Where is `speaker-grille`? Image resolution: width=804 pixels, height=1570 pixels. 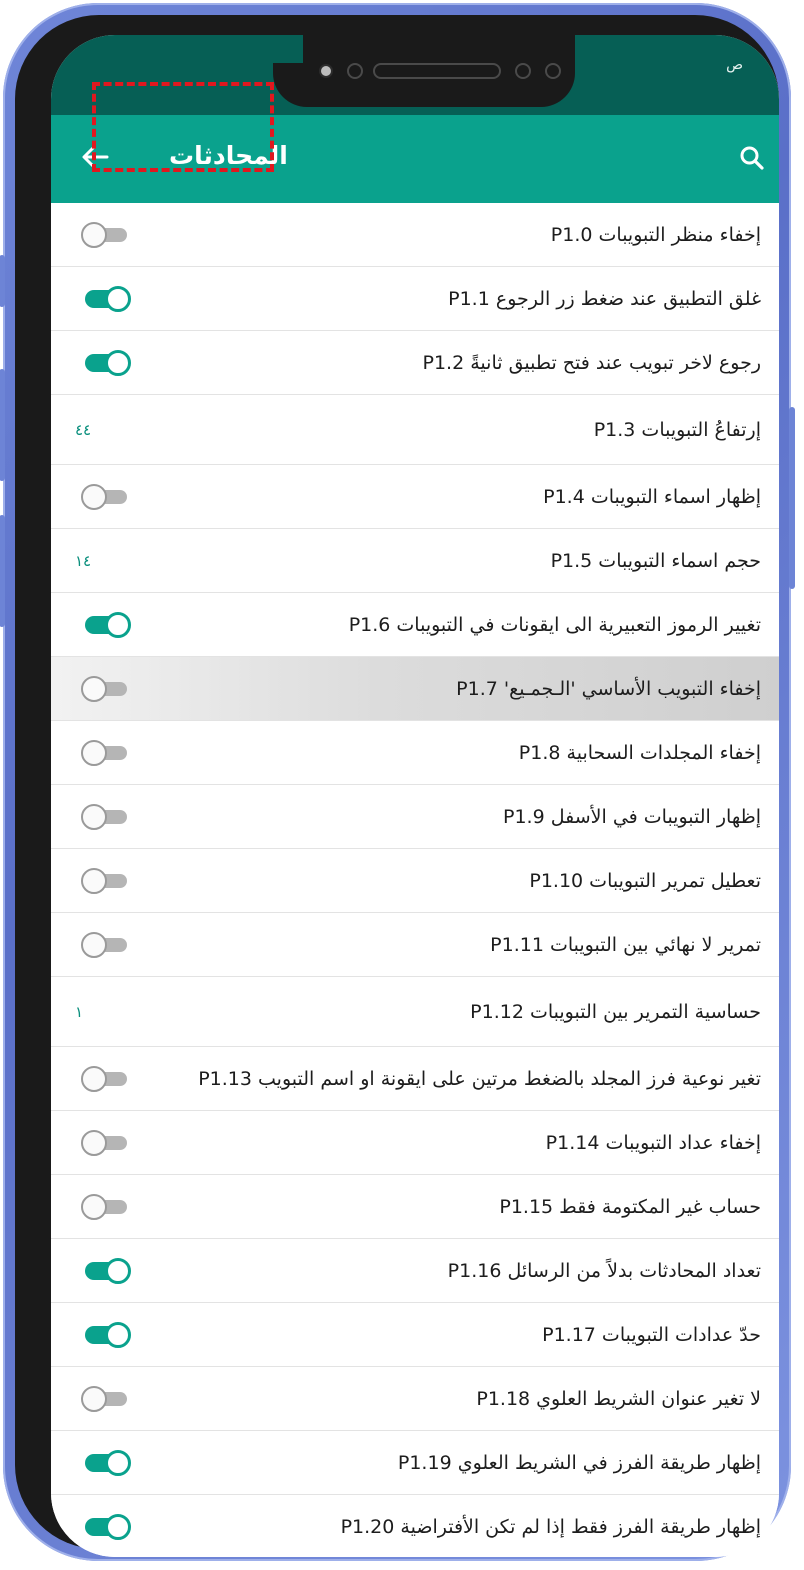 speaker-grille is located at coordinates (437, 71).